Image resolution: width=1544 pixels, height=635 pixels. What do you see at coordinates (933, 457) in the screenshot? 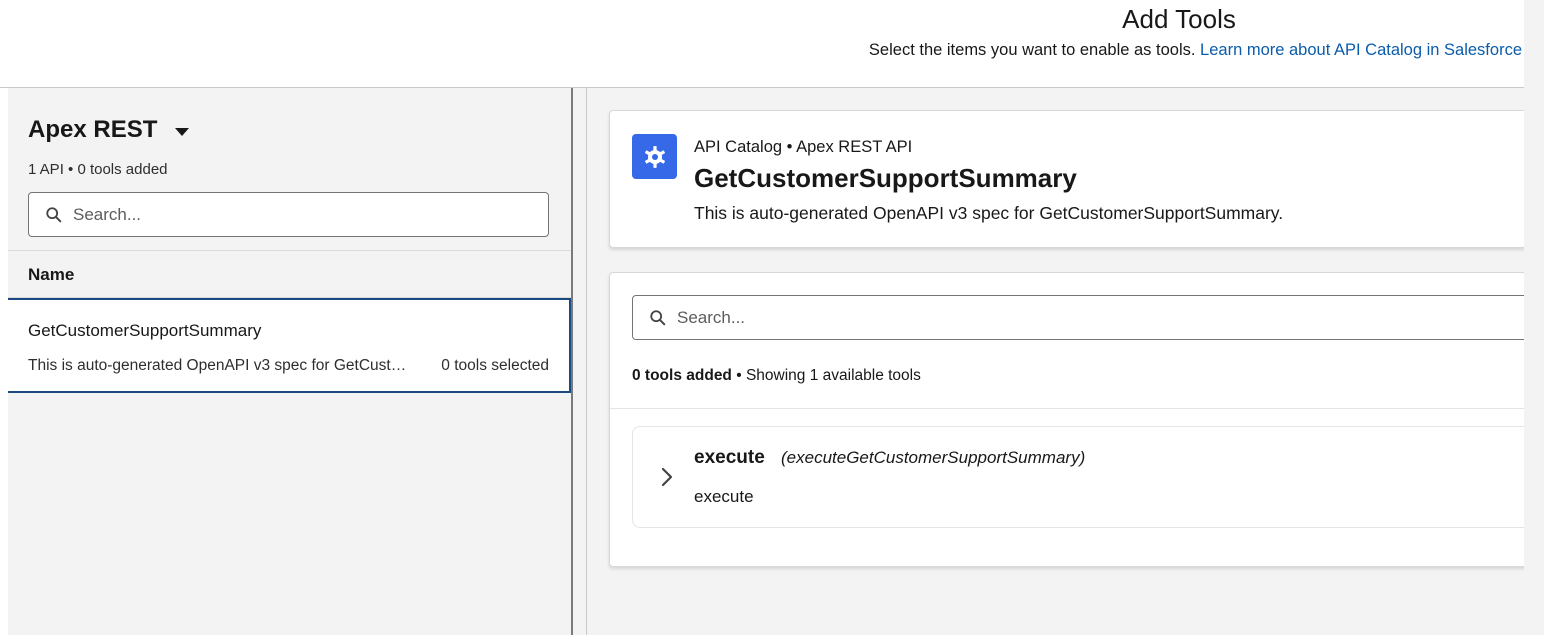
I see `tool-operation-id: (executeGetCustomerSupportSummary)` at bounding box center [933, 457].